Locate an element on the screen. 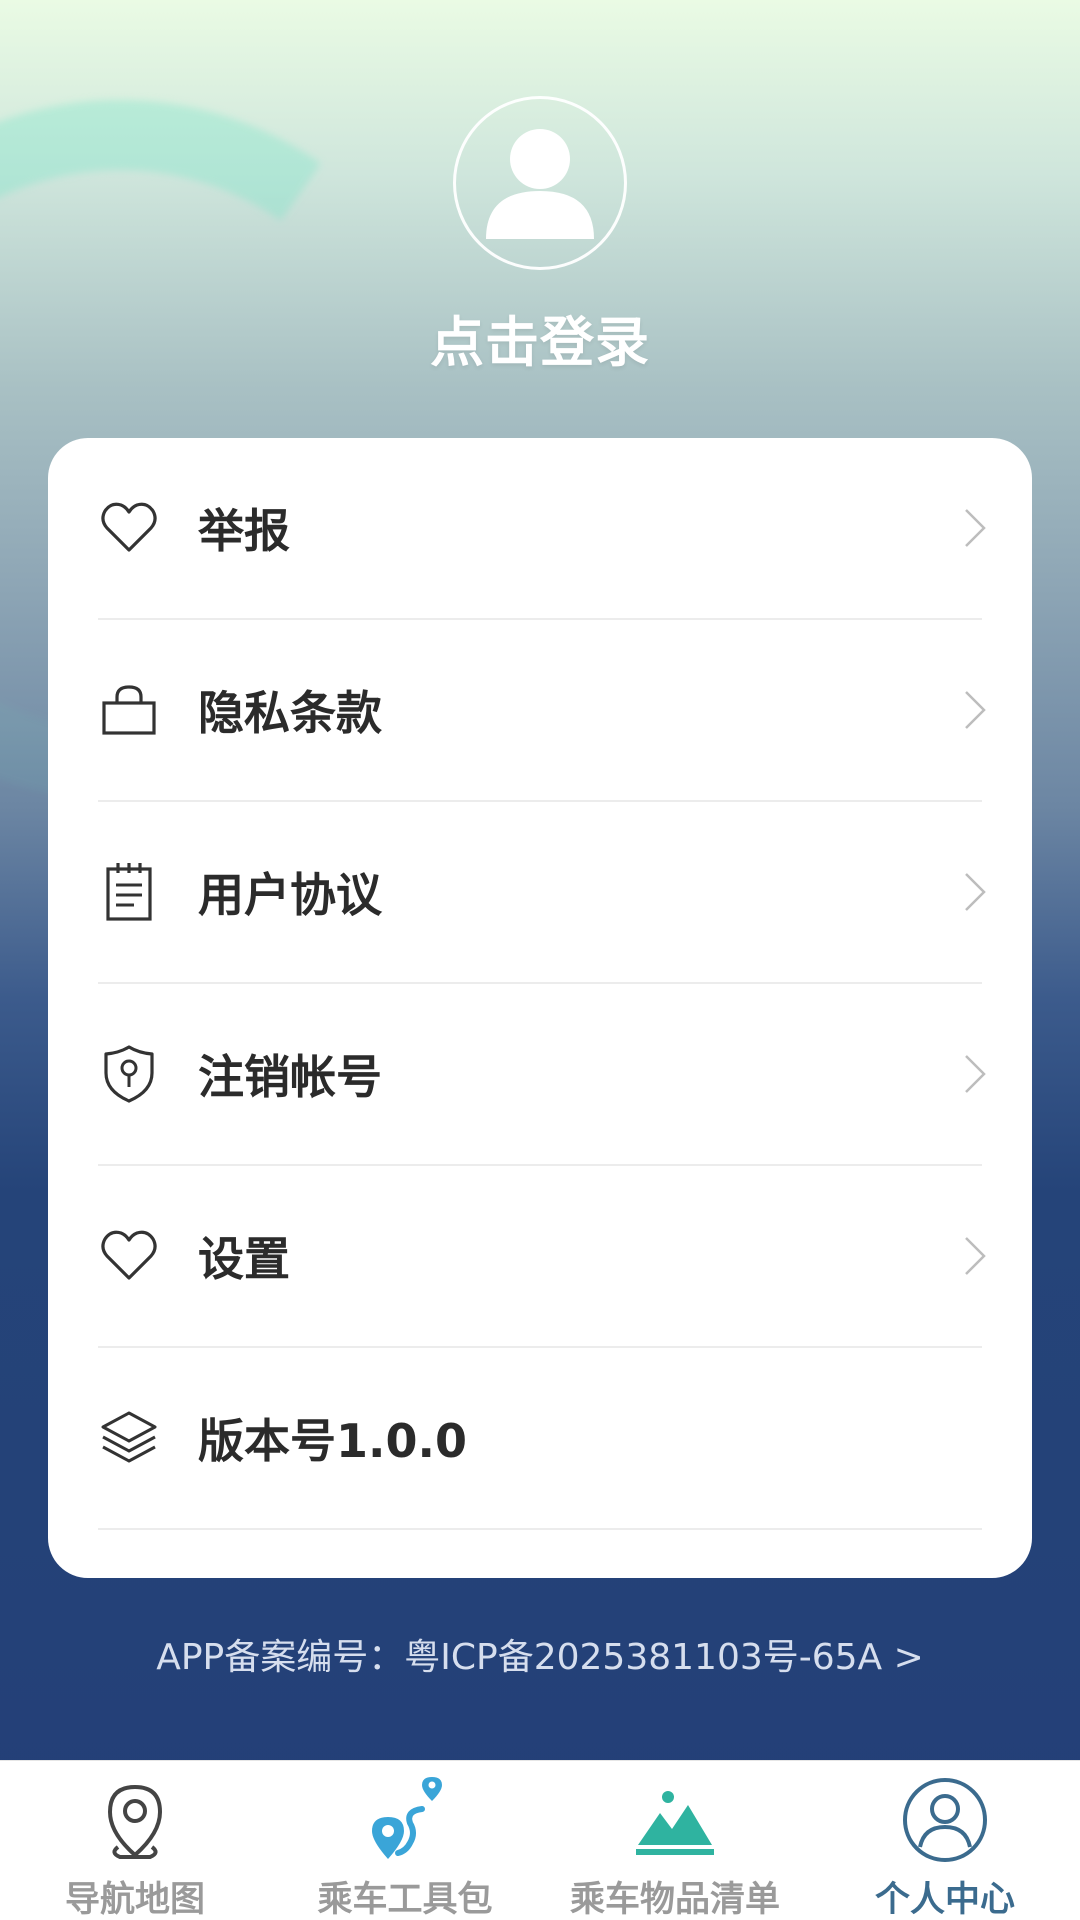 The height and width of the screenshot is (1920, 1080). map-pin-icon is located at coordinates (135, 1820).